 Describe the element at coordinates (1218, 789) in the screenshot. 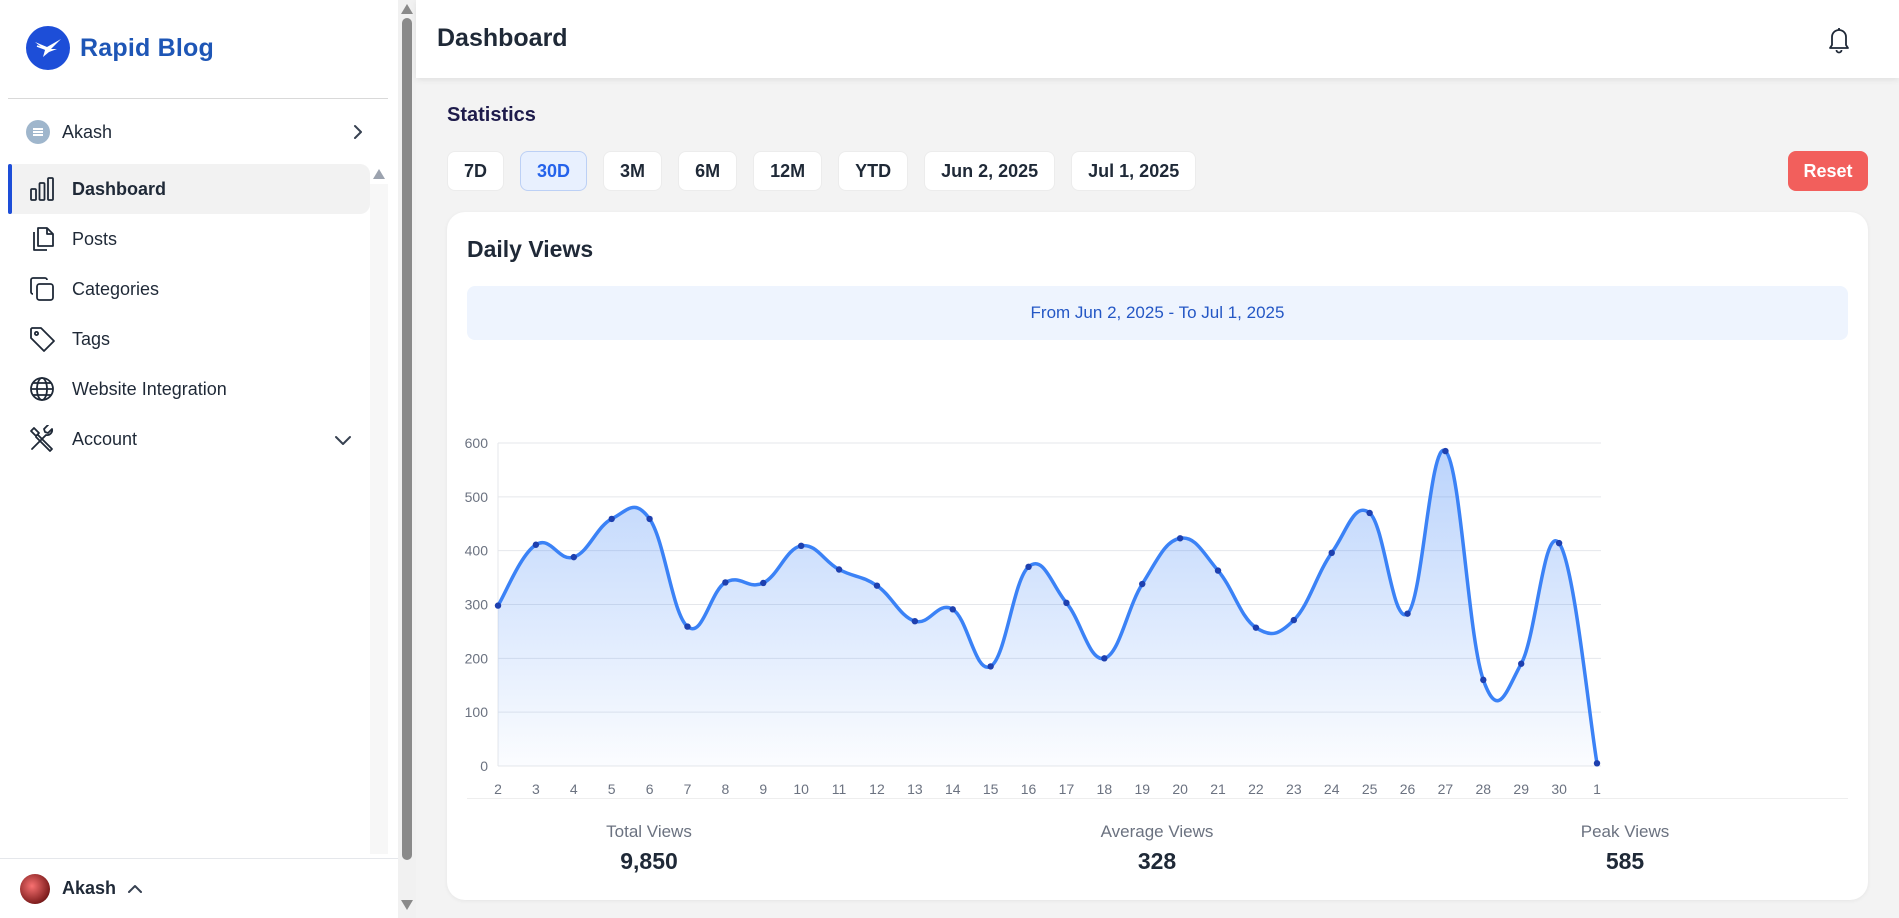

I see `x-tick-label: 21` at that location.